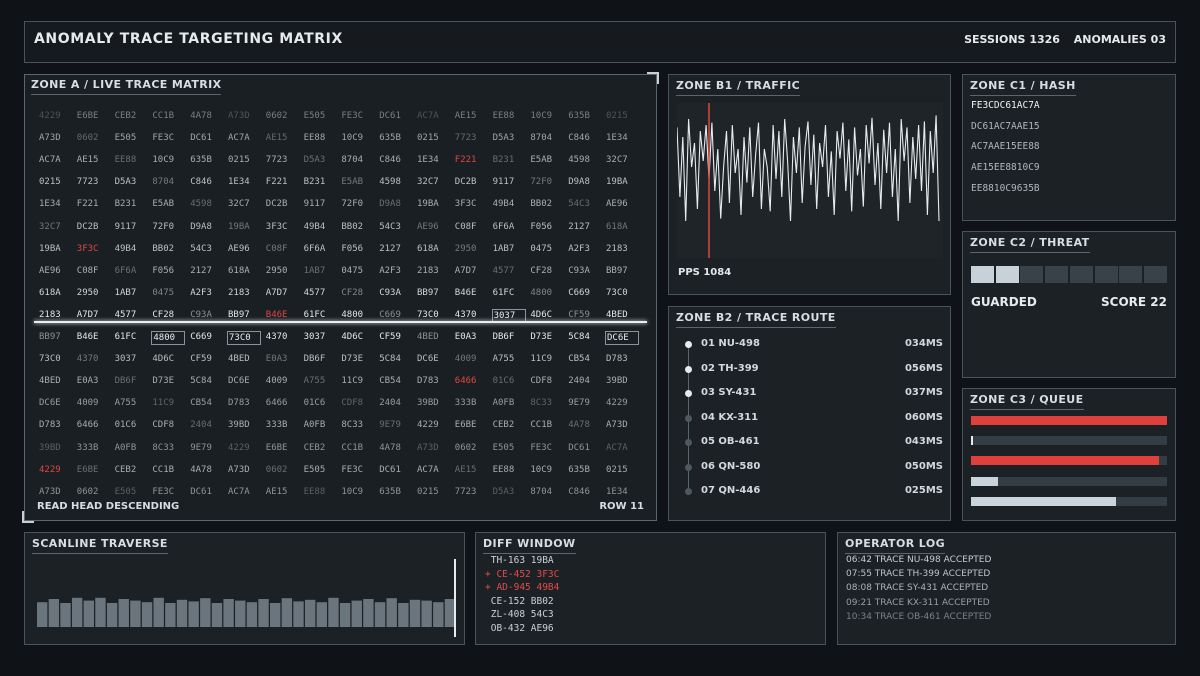 This screenshot has width=1200, height=676. I want to click on matrix-cell: E5AB, so click(546, 161).